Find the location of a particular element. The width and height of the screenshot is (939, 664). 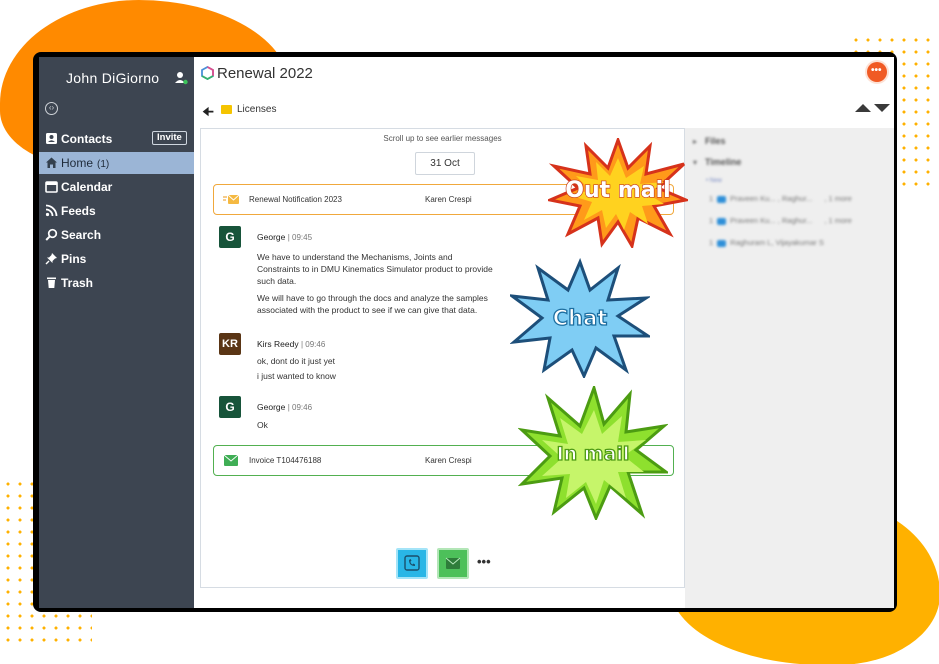

sidebar-item-label: Contacts is located at coordinates (87, 139).